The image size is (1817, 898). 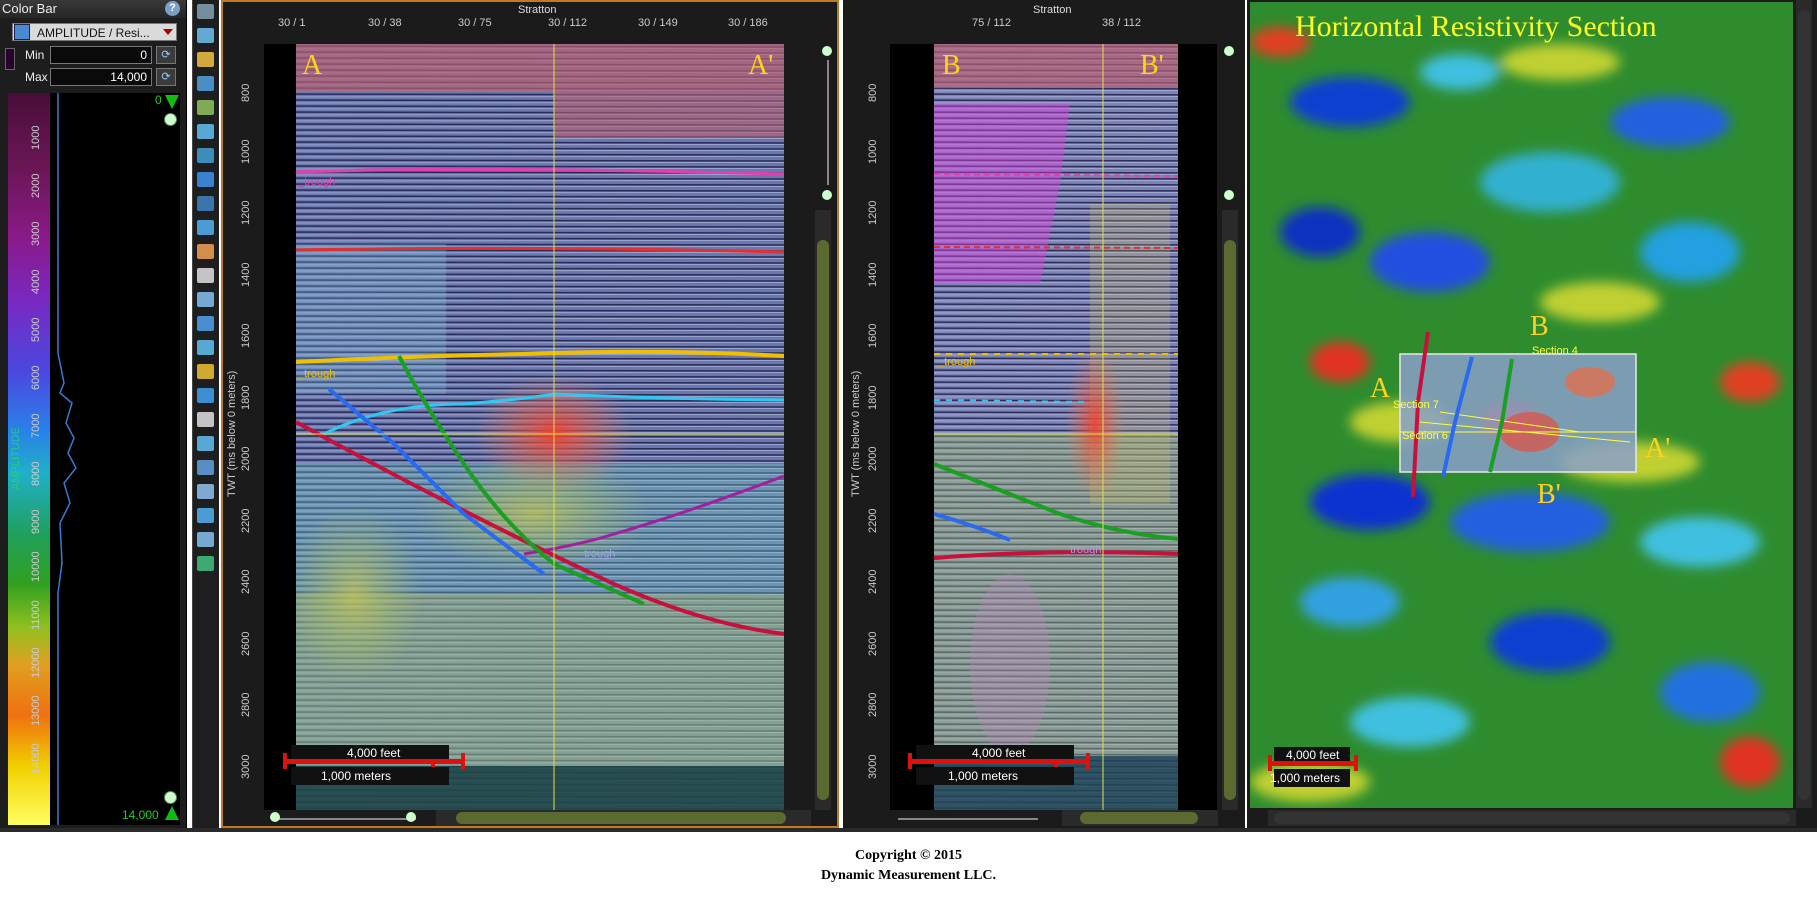 What do you see at coordinates (1230, 510) in the screenshot?
I see `section-b-vertical-scrollbar` at bounding box center [1230, 510].